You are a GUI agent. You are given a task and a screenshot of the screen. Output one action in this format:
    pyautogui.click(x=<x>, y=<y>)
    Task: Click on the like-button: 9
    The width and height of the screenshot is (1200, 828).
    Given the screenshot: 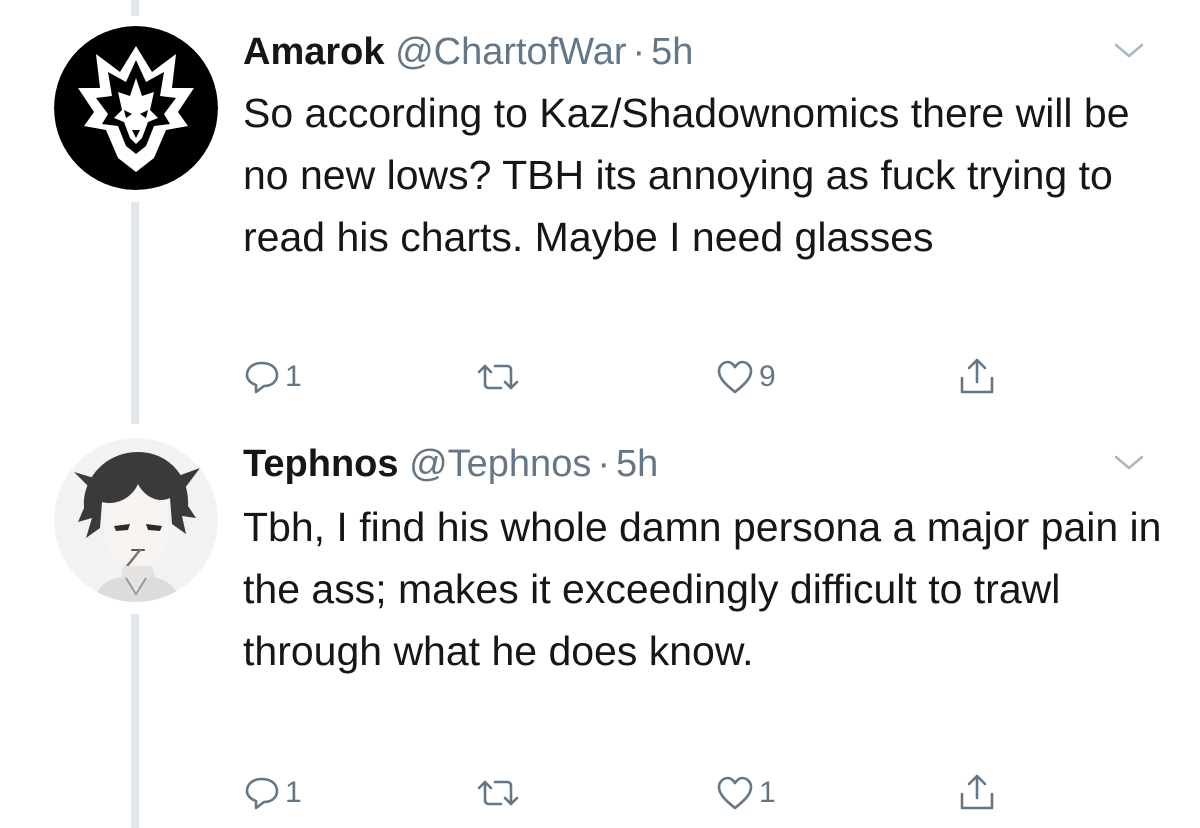 What is the action you would take?
    pyautogui.click(x=745, y=377)
    